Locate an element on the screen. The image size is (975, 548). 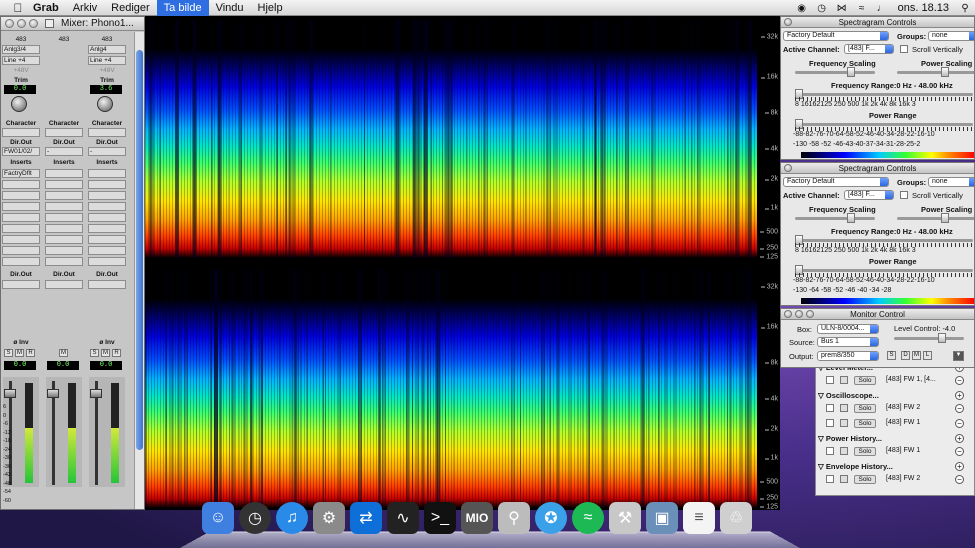
utility-icon: ⚒ is located at coordinates (625, 518).